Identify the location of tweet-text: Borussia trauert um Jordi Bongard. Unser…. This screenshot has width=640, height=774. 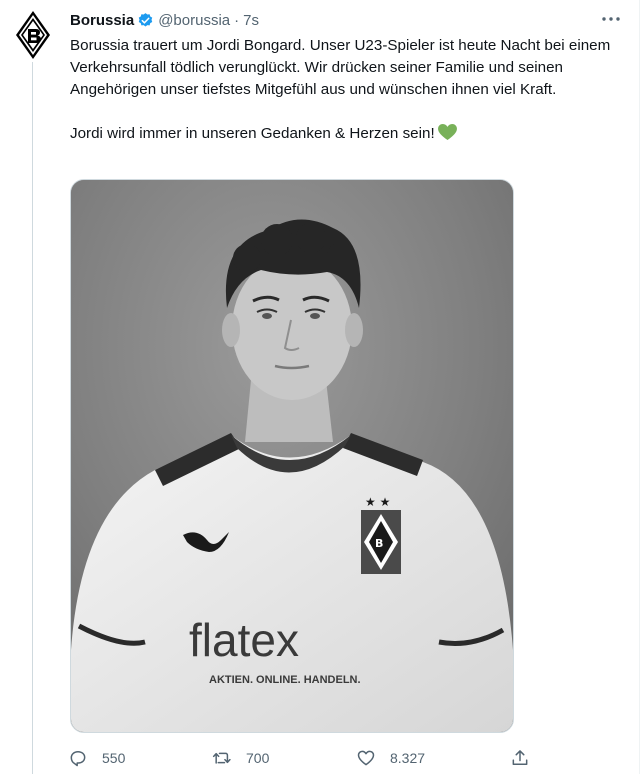
(342, 90).